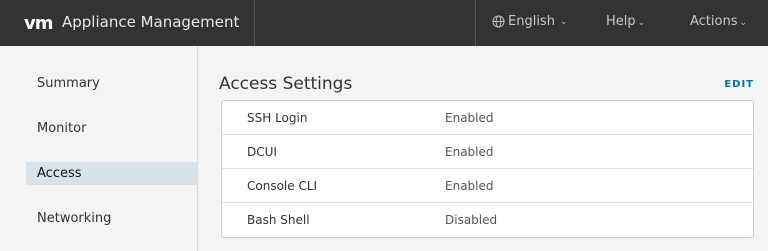  I want to click on page-title: Access Settings, so click(286, 84).